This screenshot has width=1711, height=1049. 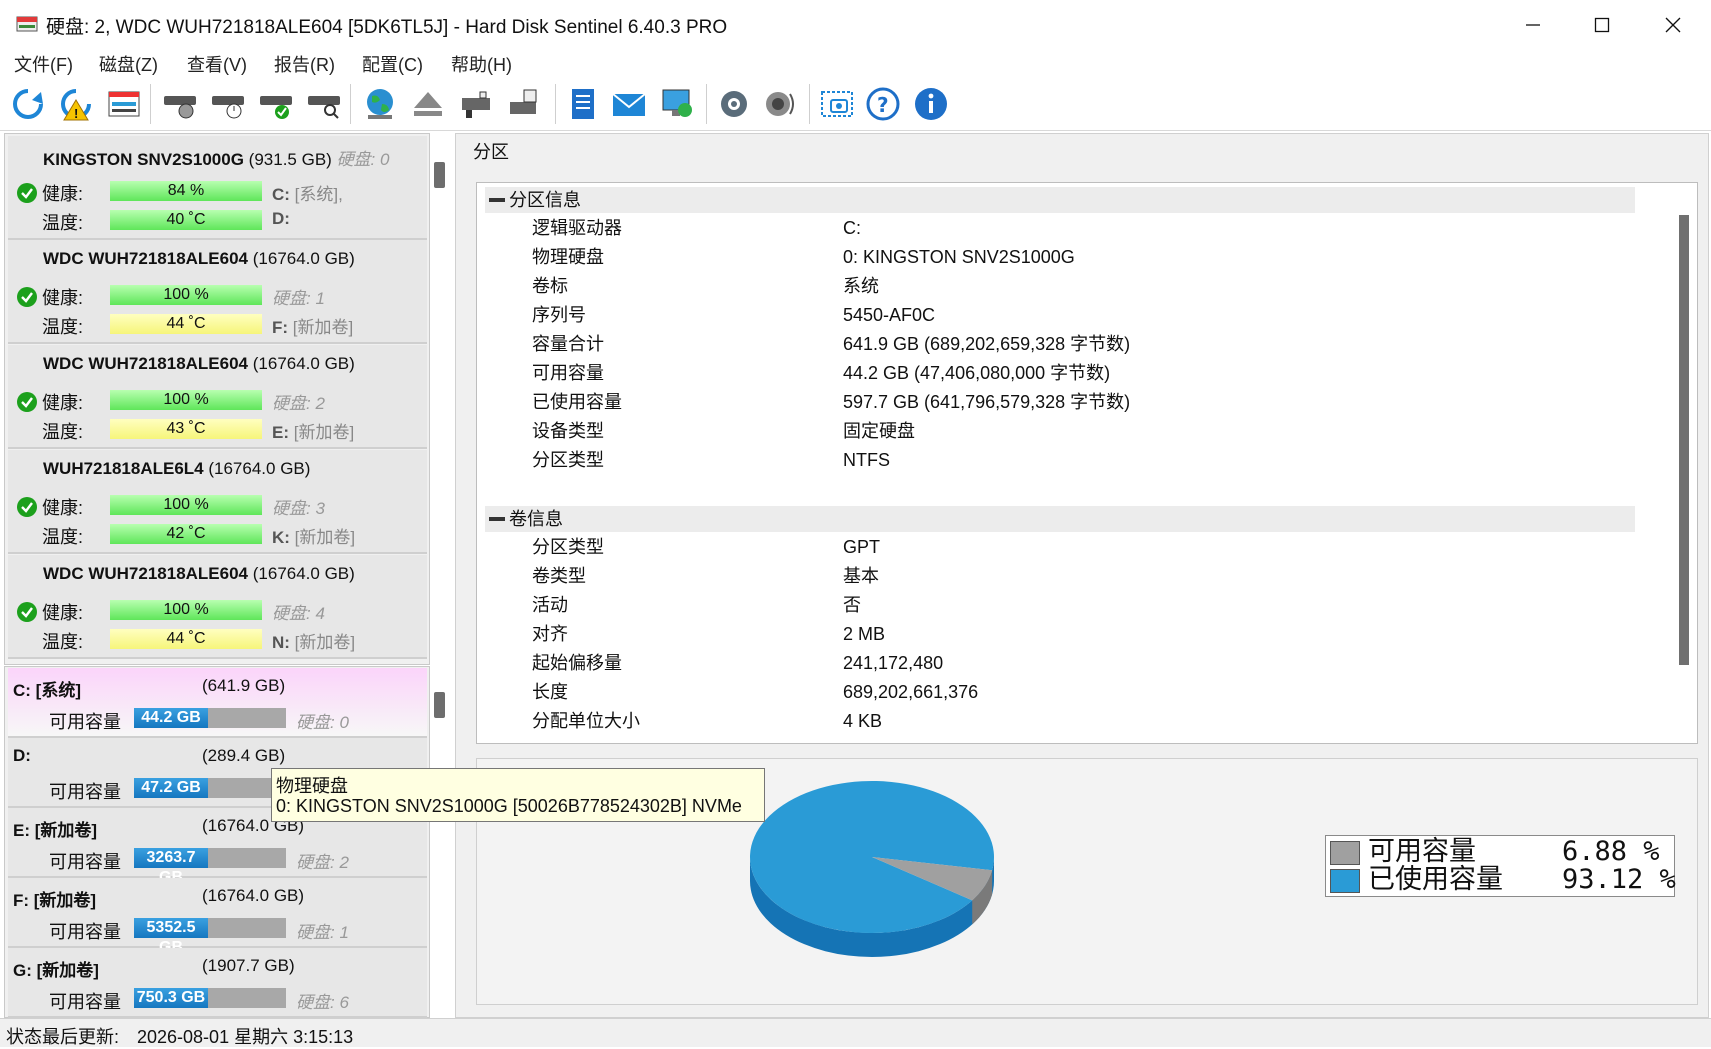 I want to click on disk-number: 硬盘: 4, so click(x=298, y=613).